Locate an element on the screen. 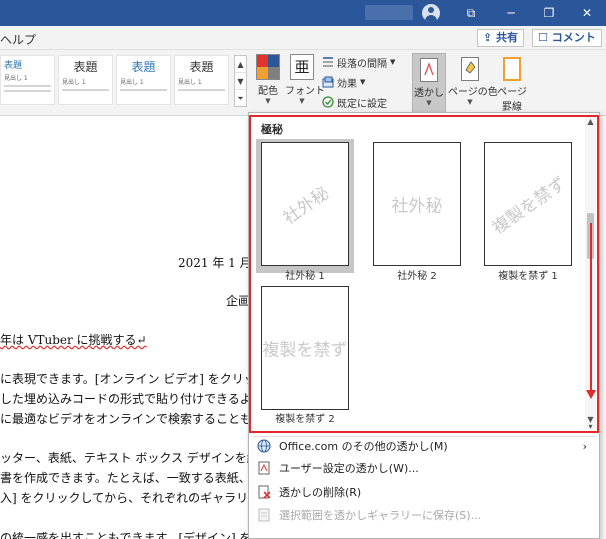 The height and width of the screenshot is (539, 606). page-borders-label-line2: 罫線 is located at coordinates (512, 107).